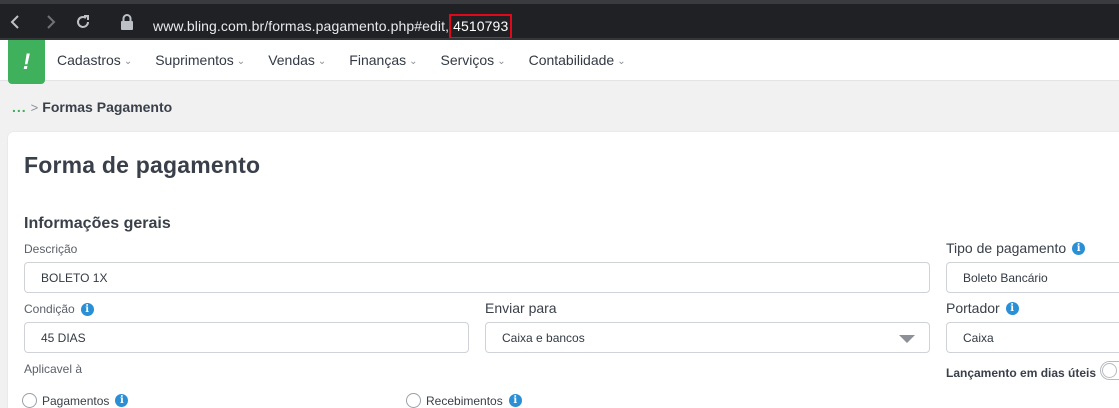 This screenshot has height=408, width=1119. I want to click on breadcrumb-current: Formas Pagamento, so click(107, 107).